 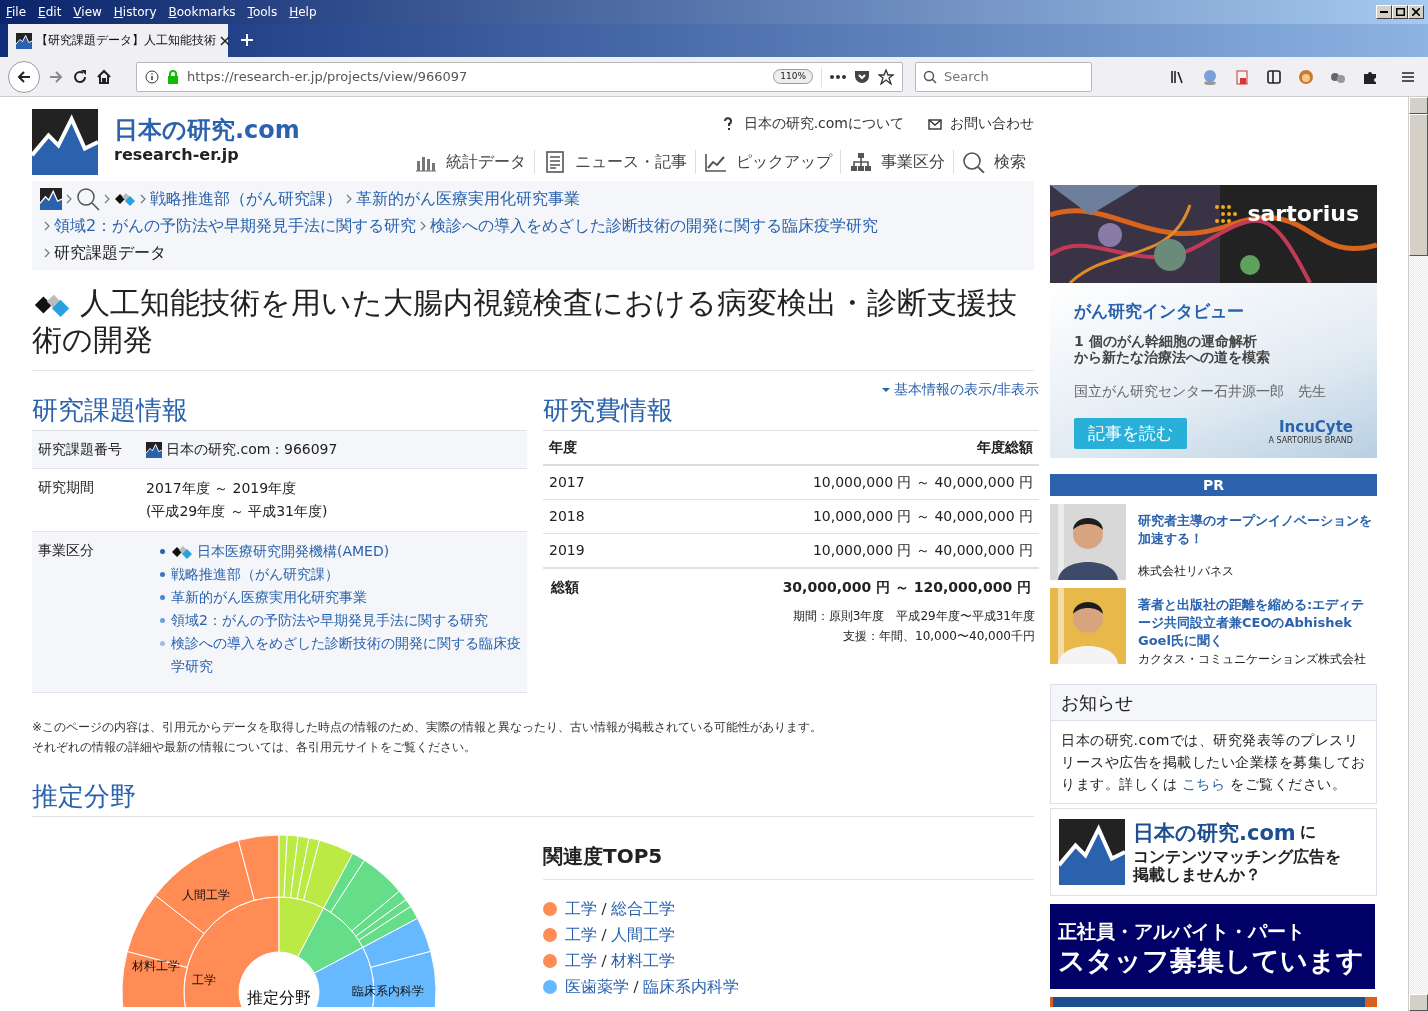 What do you see at coordinates (173, 76) in the screenshot?
I see `lock-icon` at bounding box center [173, 76].